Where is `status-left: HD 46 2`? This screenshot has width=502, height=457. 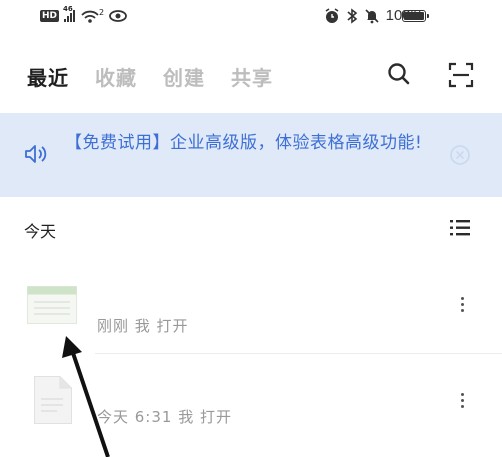 status-left: HD 46 2 is located at coordinates (84, 14).